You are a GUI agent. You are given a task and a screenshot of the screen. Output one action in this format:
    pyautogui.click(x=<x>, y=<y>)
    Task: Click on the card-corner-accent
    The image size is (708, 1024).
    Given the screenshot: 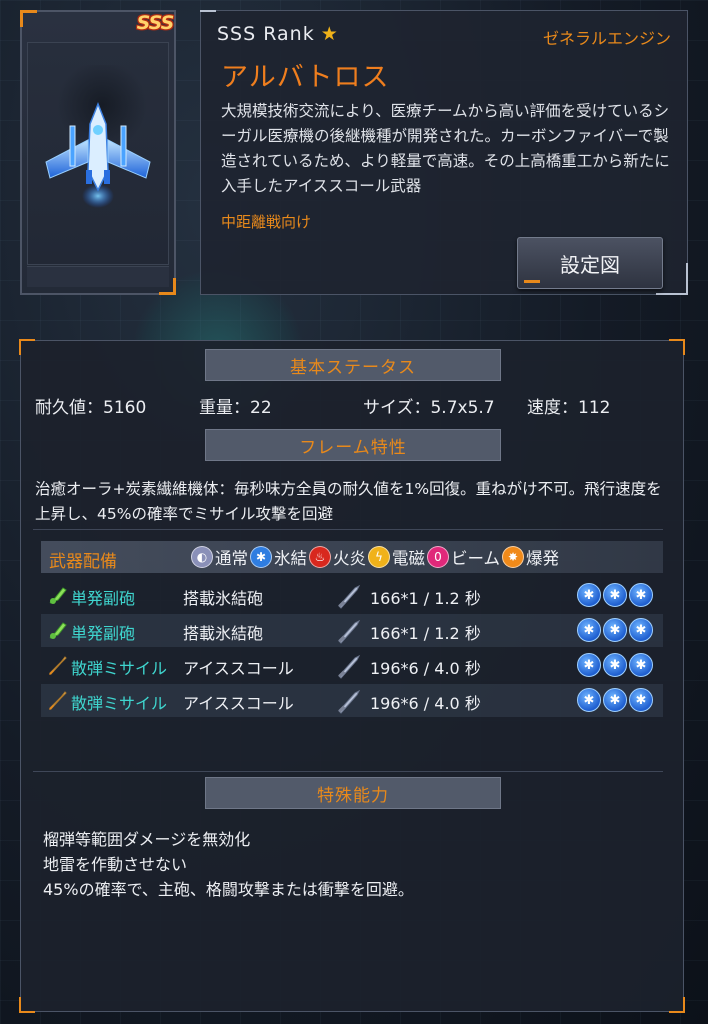 What is the action you would take?
    pyautogui.click(x=28, y=18)
    